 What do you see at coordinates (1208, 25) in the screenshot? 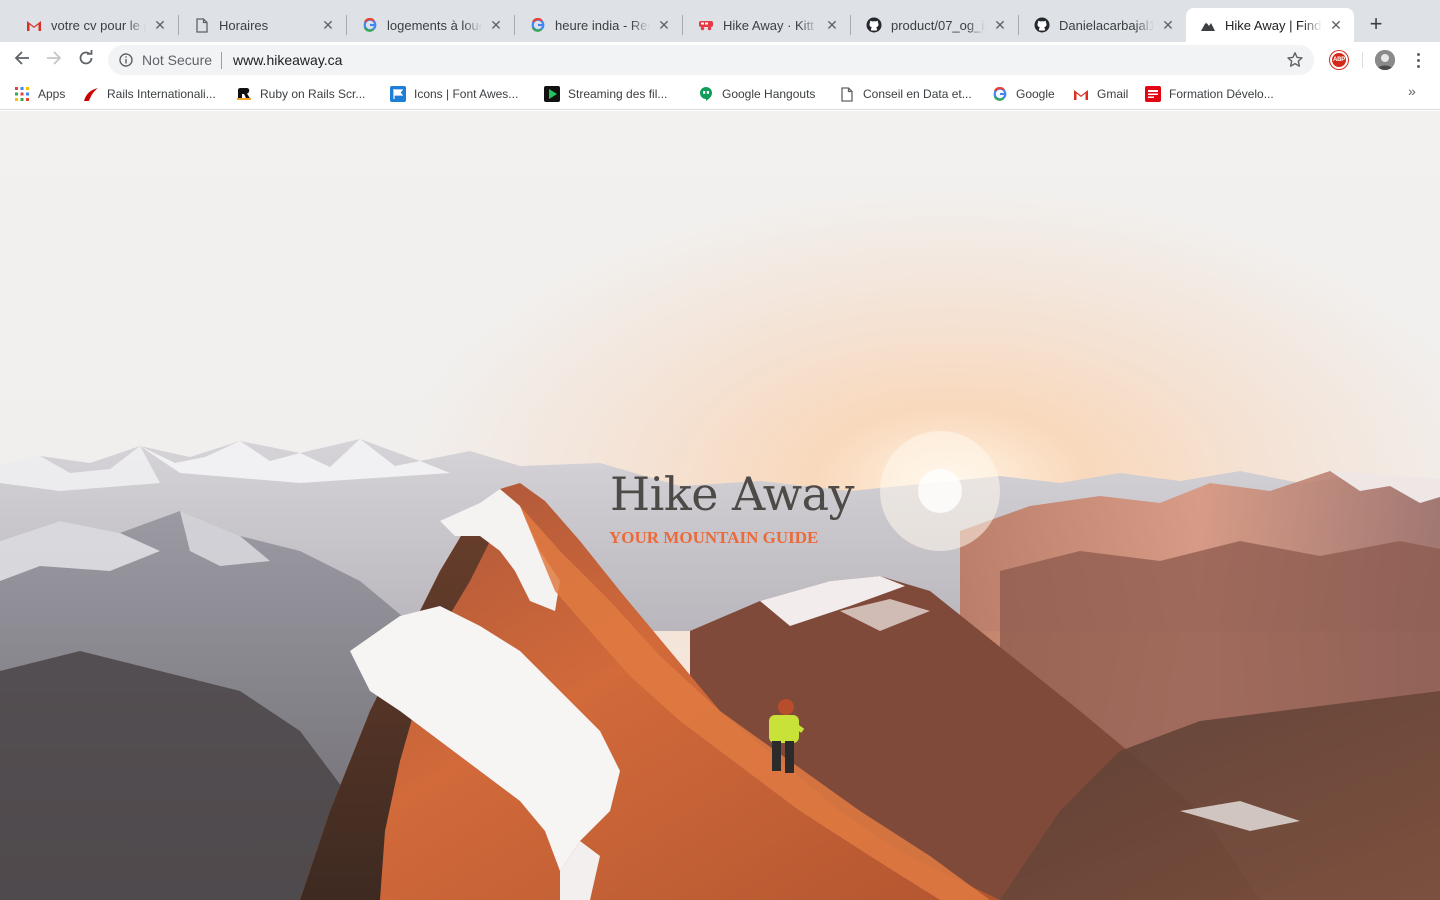
I see `hikeaway-icon` at bounding box center [1208, 25].